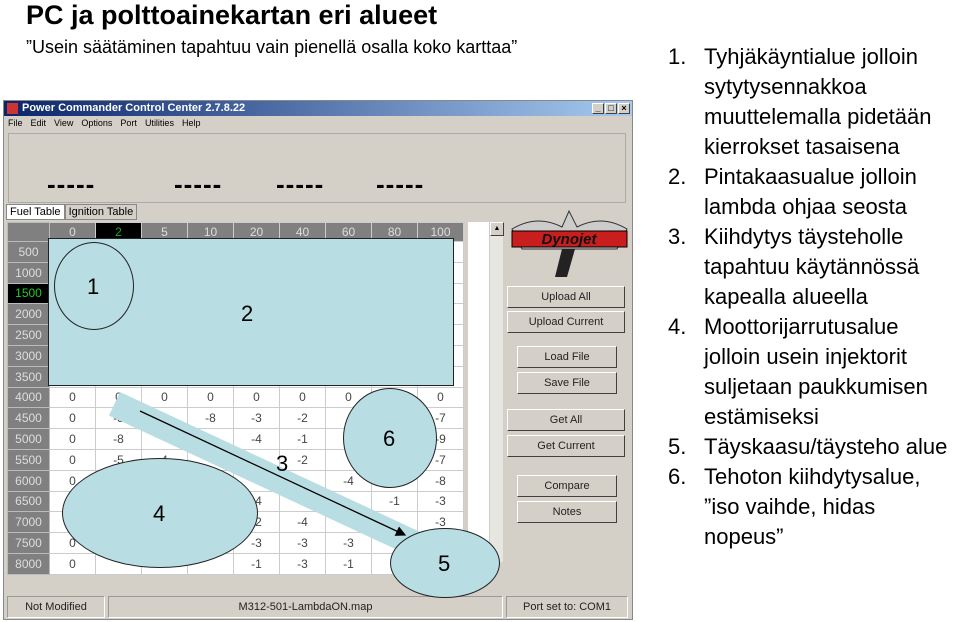 The height and width of the screenshot is (622, 960). What do you see at coordinates (159, 513) in the screenshot?
I see `region-label-4: 4` at bounding box center [159, 513].